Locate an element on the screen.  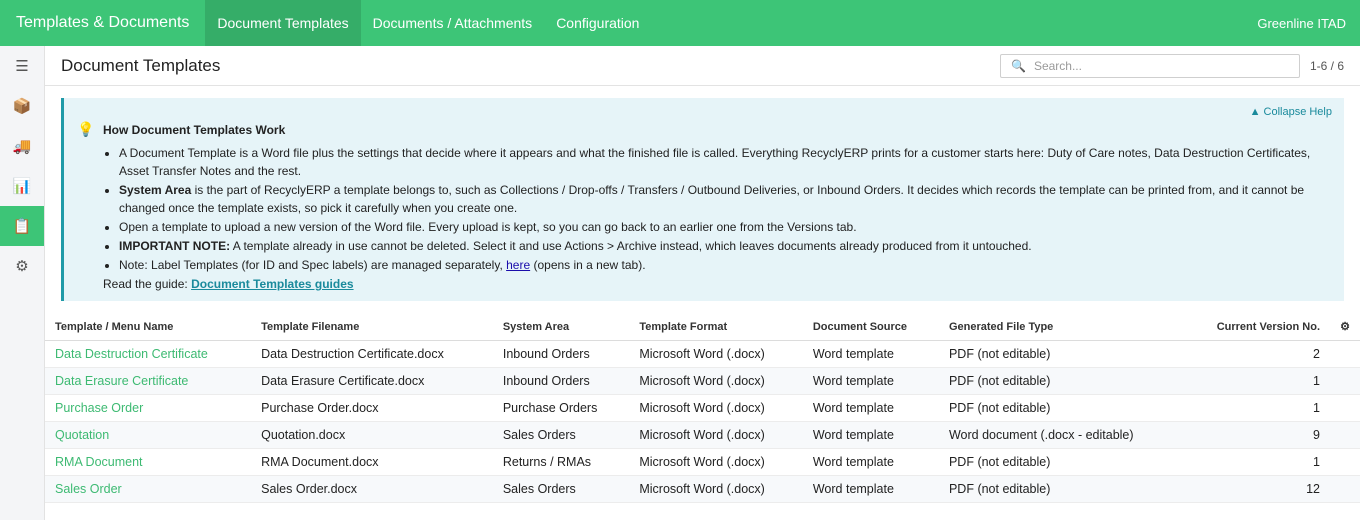
cell-filename: Sales Order.docx is located at coordinates (372, 489).